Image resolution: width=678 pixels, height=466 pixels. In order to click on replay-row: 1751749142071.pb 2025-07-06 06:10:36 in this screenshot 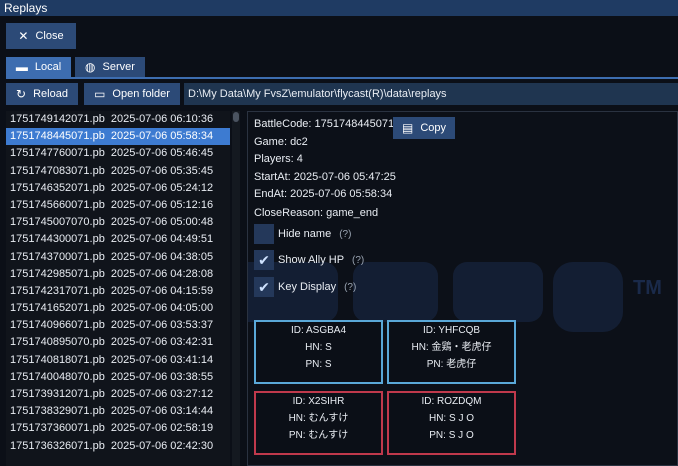, I will do `click(118, 119)`.